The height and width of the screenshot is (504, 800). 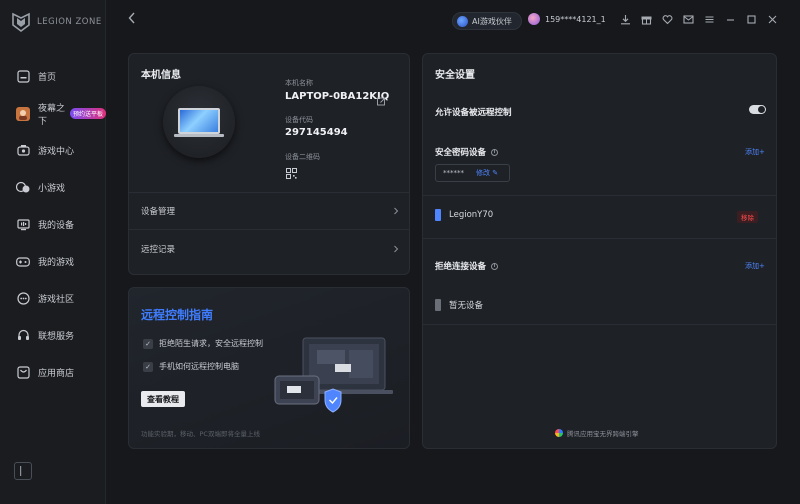 I want to click on heart-icon, so click(x=667, y=20).